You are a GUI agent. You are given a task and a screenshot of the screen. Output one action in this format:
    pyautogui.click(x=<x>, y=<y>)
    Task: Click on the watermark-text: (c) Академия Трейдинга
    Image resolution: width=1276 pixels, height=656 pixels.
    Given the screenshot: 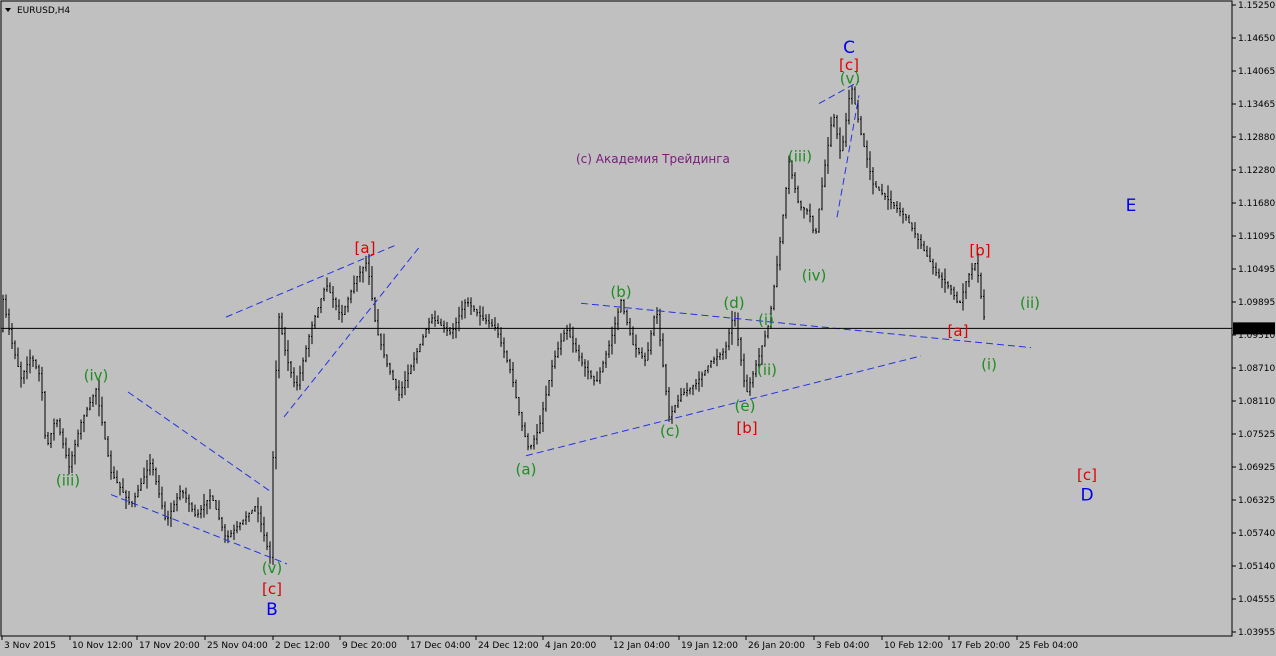 What is the action you would take?
    pyautogui.click(x=653, y=159)
    